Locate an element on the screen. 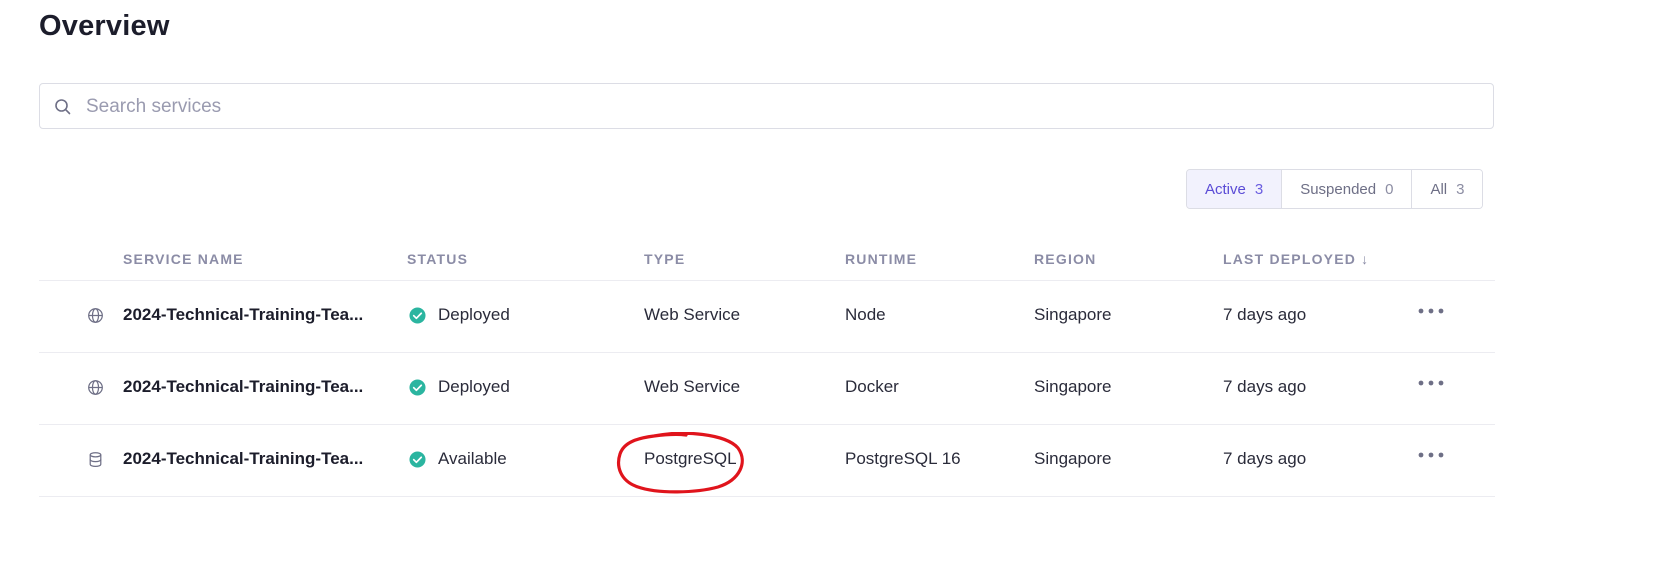 The height and width of the screenshot is (573, 1658). column-header-runtime: RUNTIME is located at coordinates (881, 259).